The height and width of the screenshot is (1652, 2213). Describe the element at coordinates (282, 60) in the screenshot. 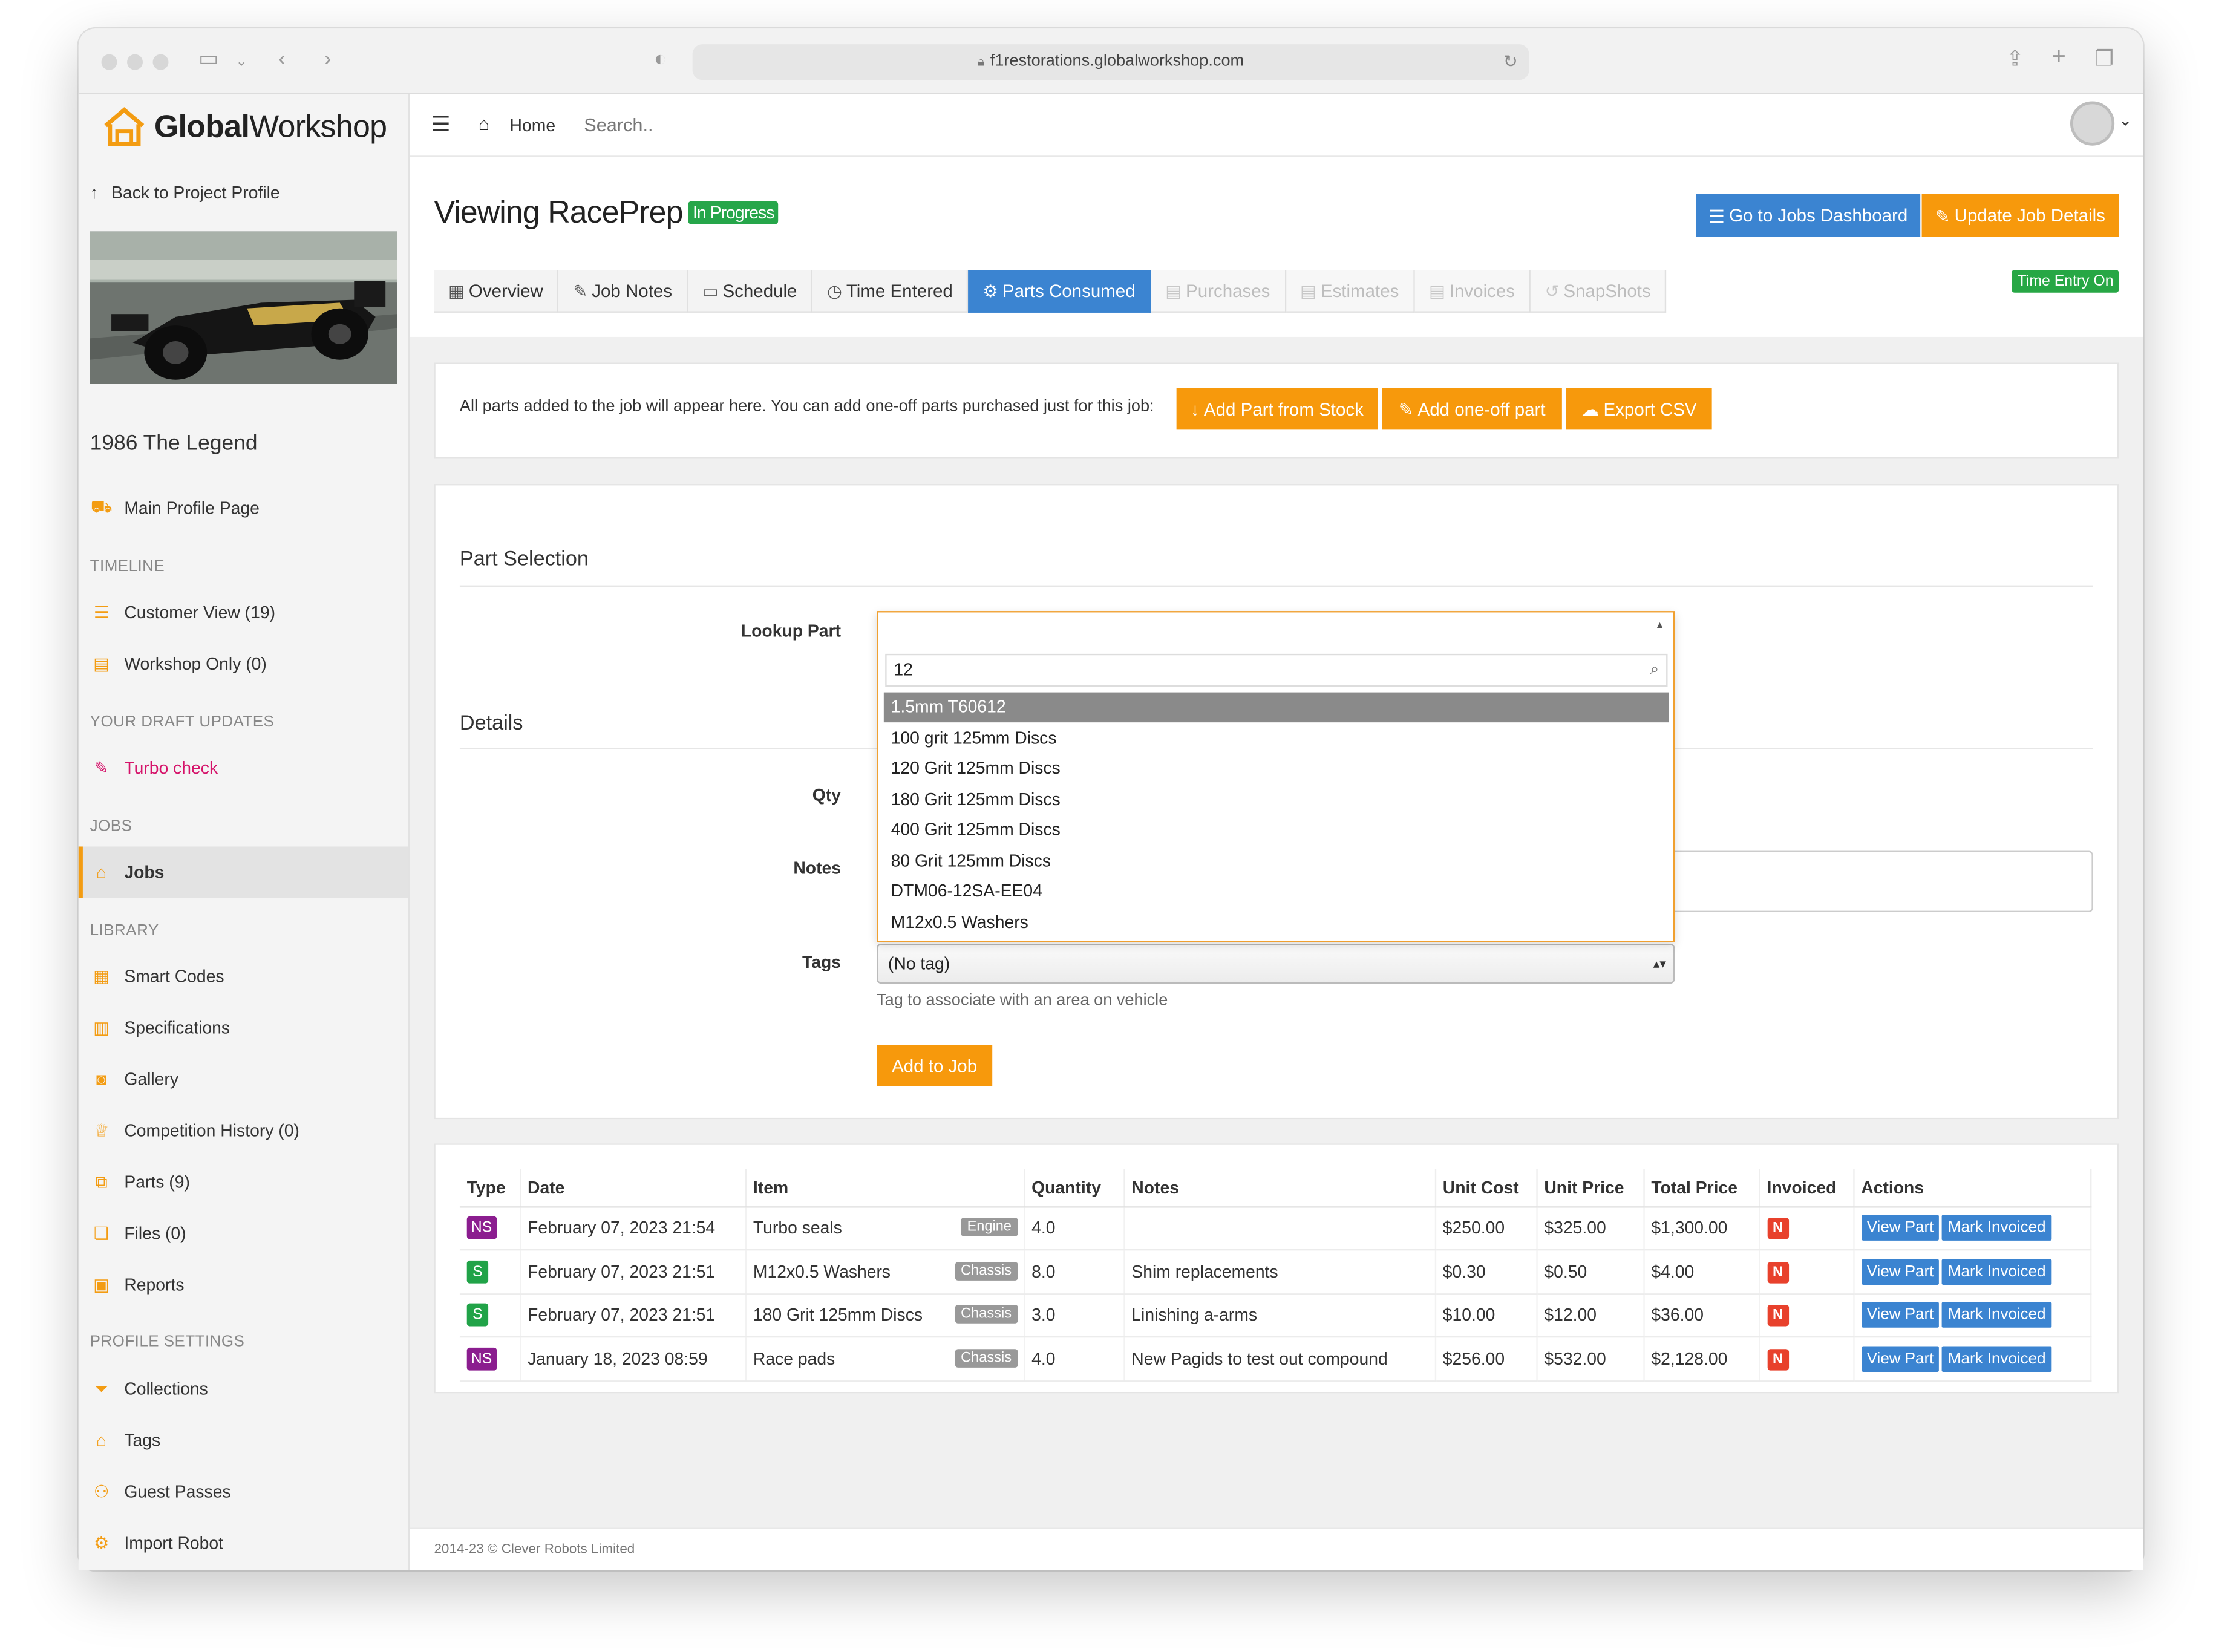

I see `back-arrow-icon: ‹` at that location.